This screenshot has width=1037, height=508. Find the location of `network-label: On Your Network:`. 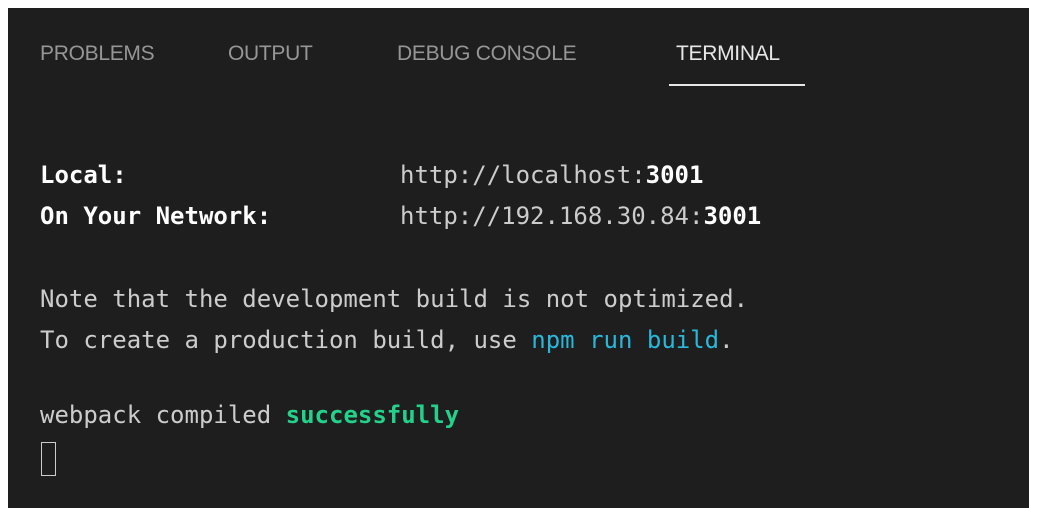

network-label: On Your Network: is located at coordinates (156, 216).